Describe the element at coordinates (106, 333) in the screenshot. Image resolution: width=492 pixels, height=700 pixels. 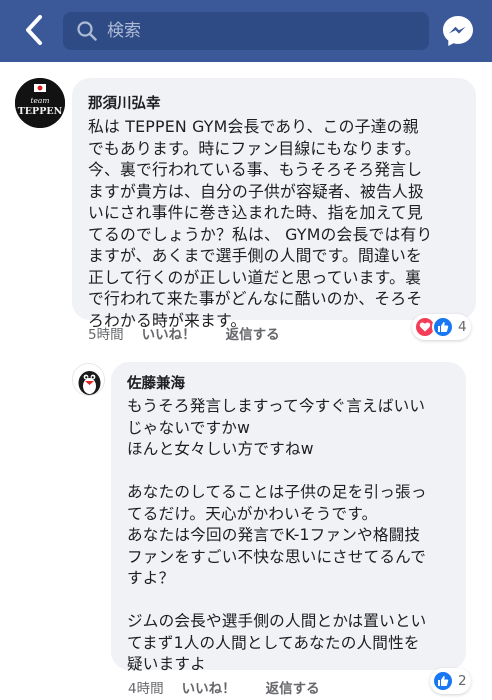
I see `comment-timestamp: 5時間` at that location.